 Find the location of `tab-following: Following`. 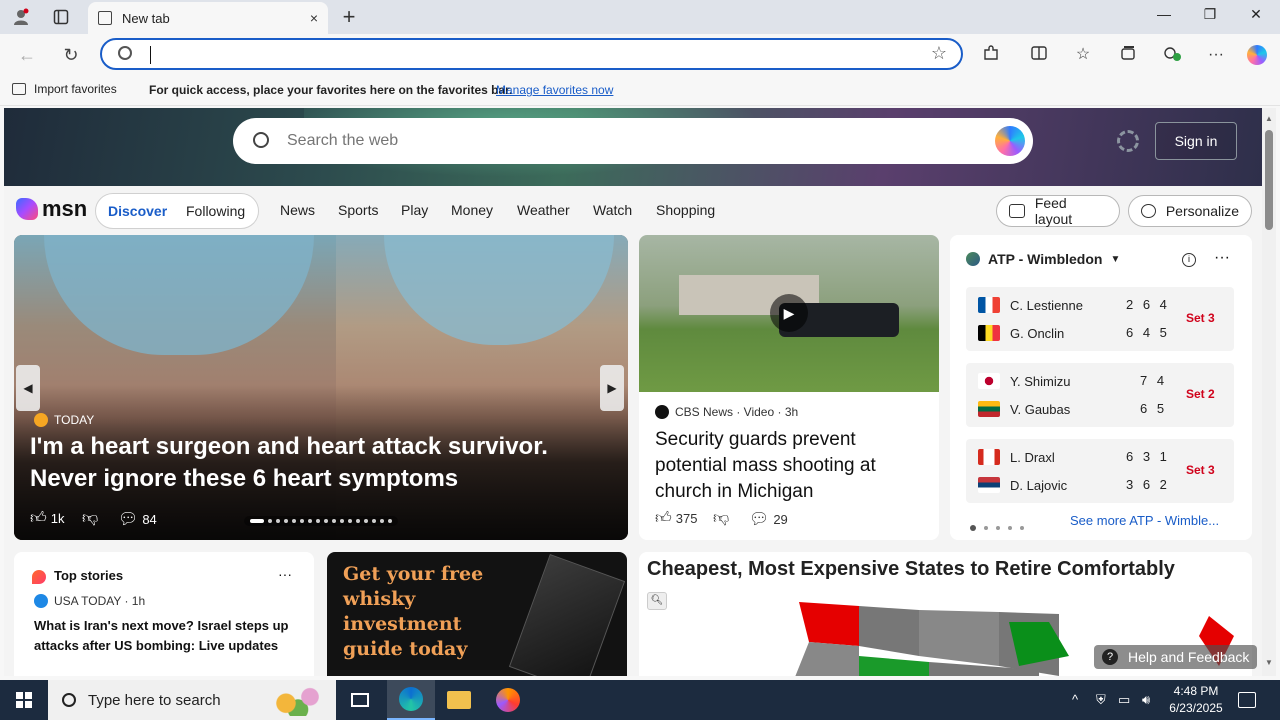

tab-following: Following is located at coordinates (215, 211).